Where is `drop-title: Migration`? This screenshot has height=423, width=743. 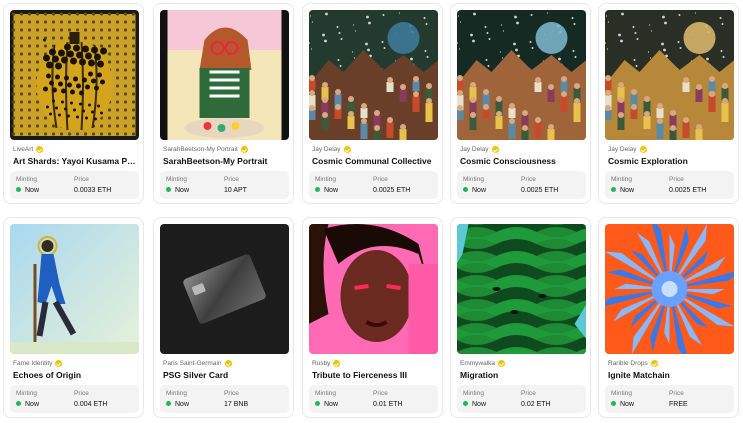
drop-title: Migration is located at coordinates (522, 375).